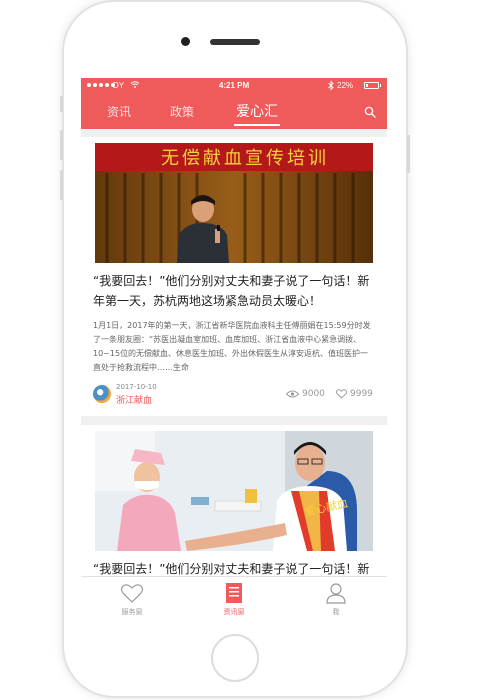  I want to click on like-count-value: 9999, so click(361, 394).